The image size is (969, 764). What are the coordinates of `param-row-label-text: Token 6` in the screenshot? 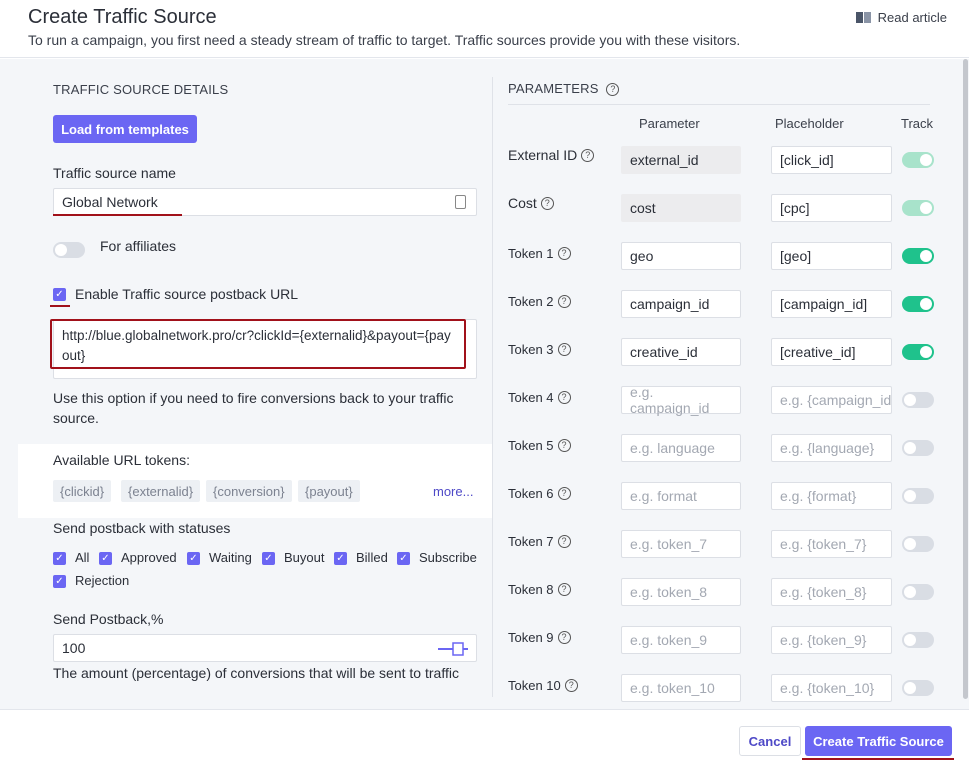 It's located at (531, 493).